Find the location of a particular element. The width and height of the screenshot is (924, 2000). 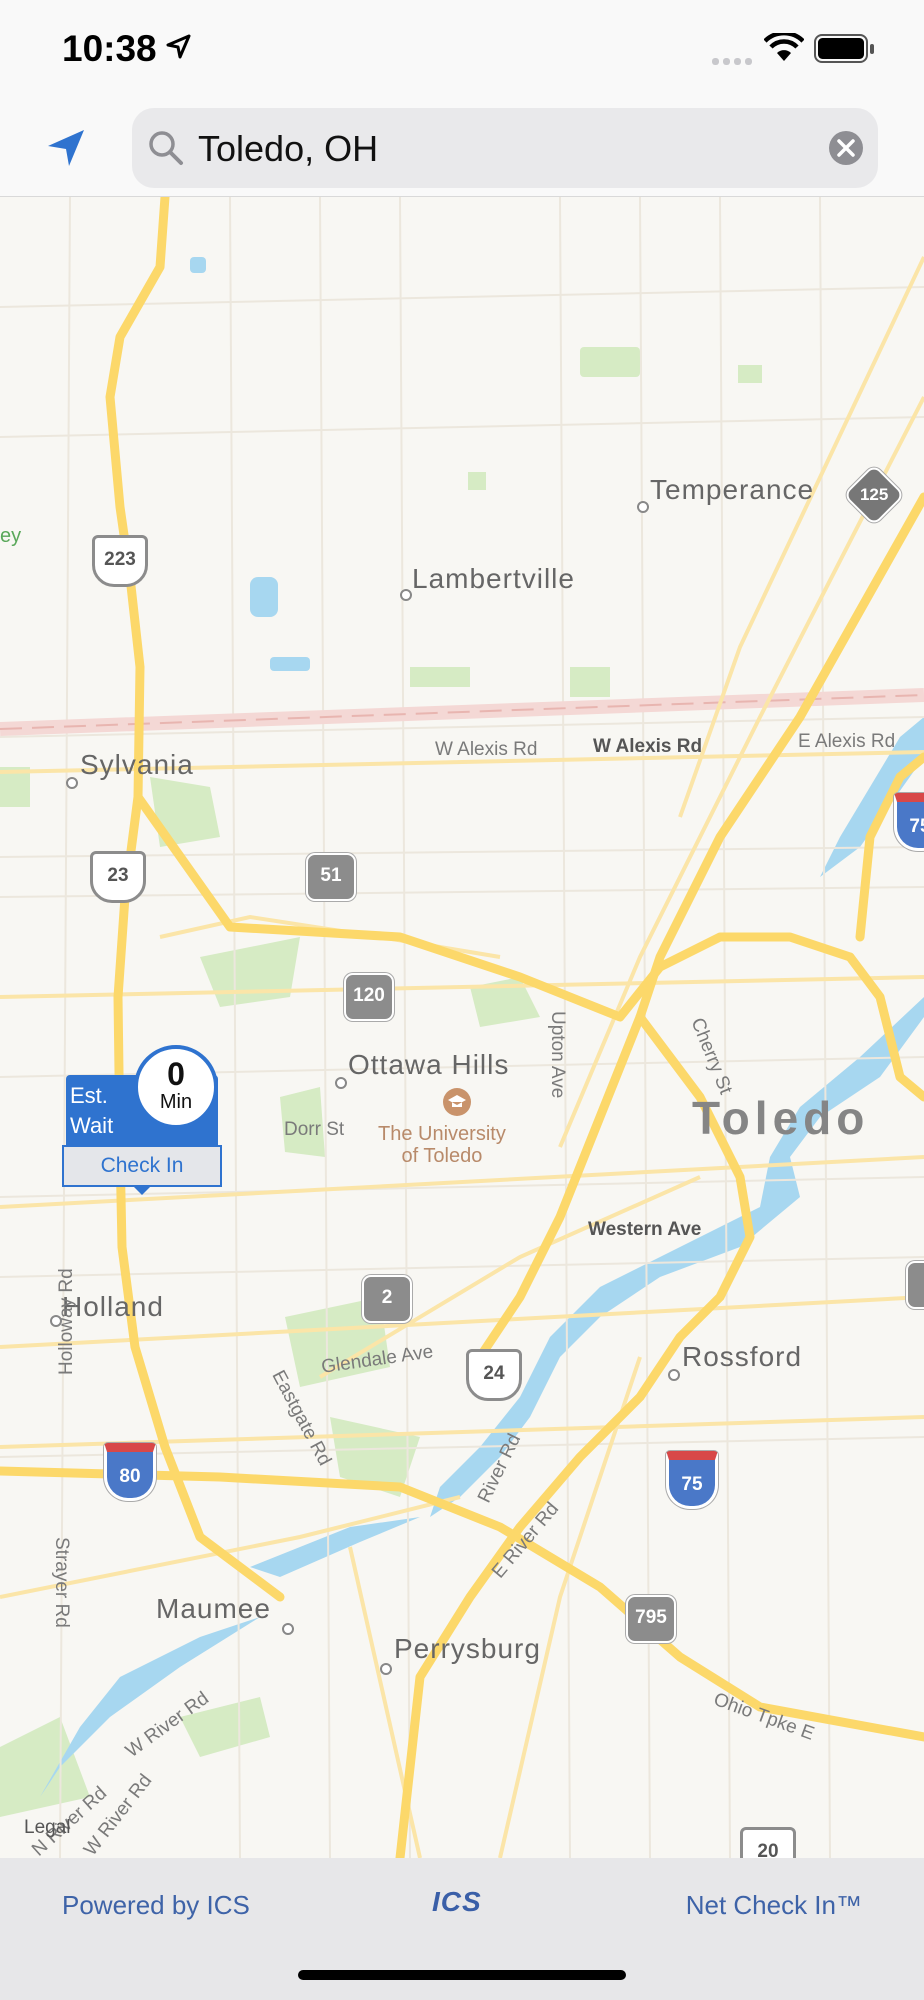

est-label-line1: Est. is located at coordinates (89, 1095).